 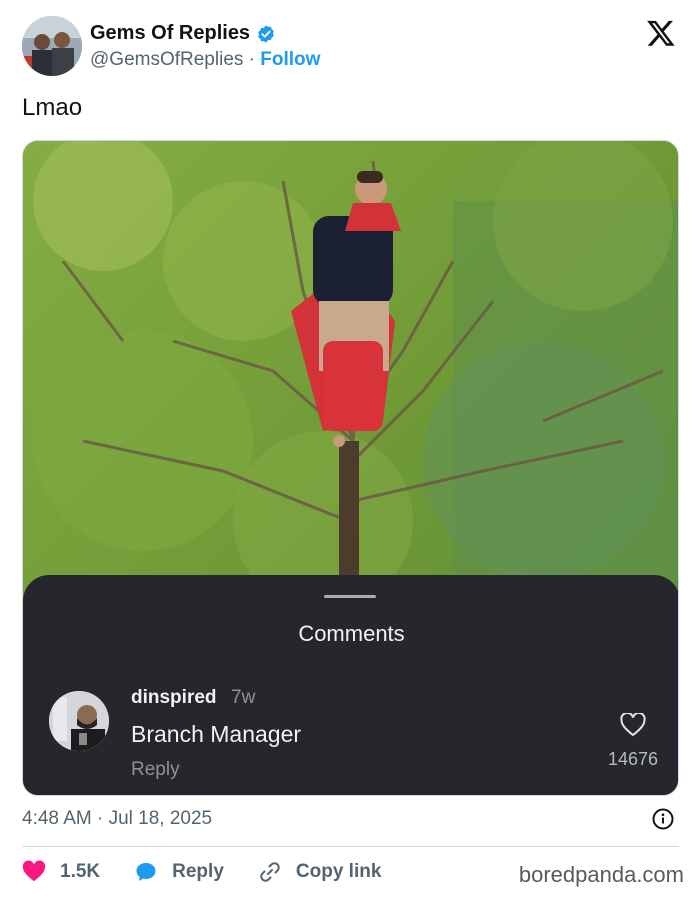 What do you see at coordinates (270, 872) in the screenshot?
I see `link-icon` at bounding box center [270, 872].